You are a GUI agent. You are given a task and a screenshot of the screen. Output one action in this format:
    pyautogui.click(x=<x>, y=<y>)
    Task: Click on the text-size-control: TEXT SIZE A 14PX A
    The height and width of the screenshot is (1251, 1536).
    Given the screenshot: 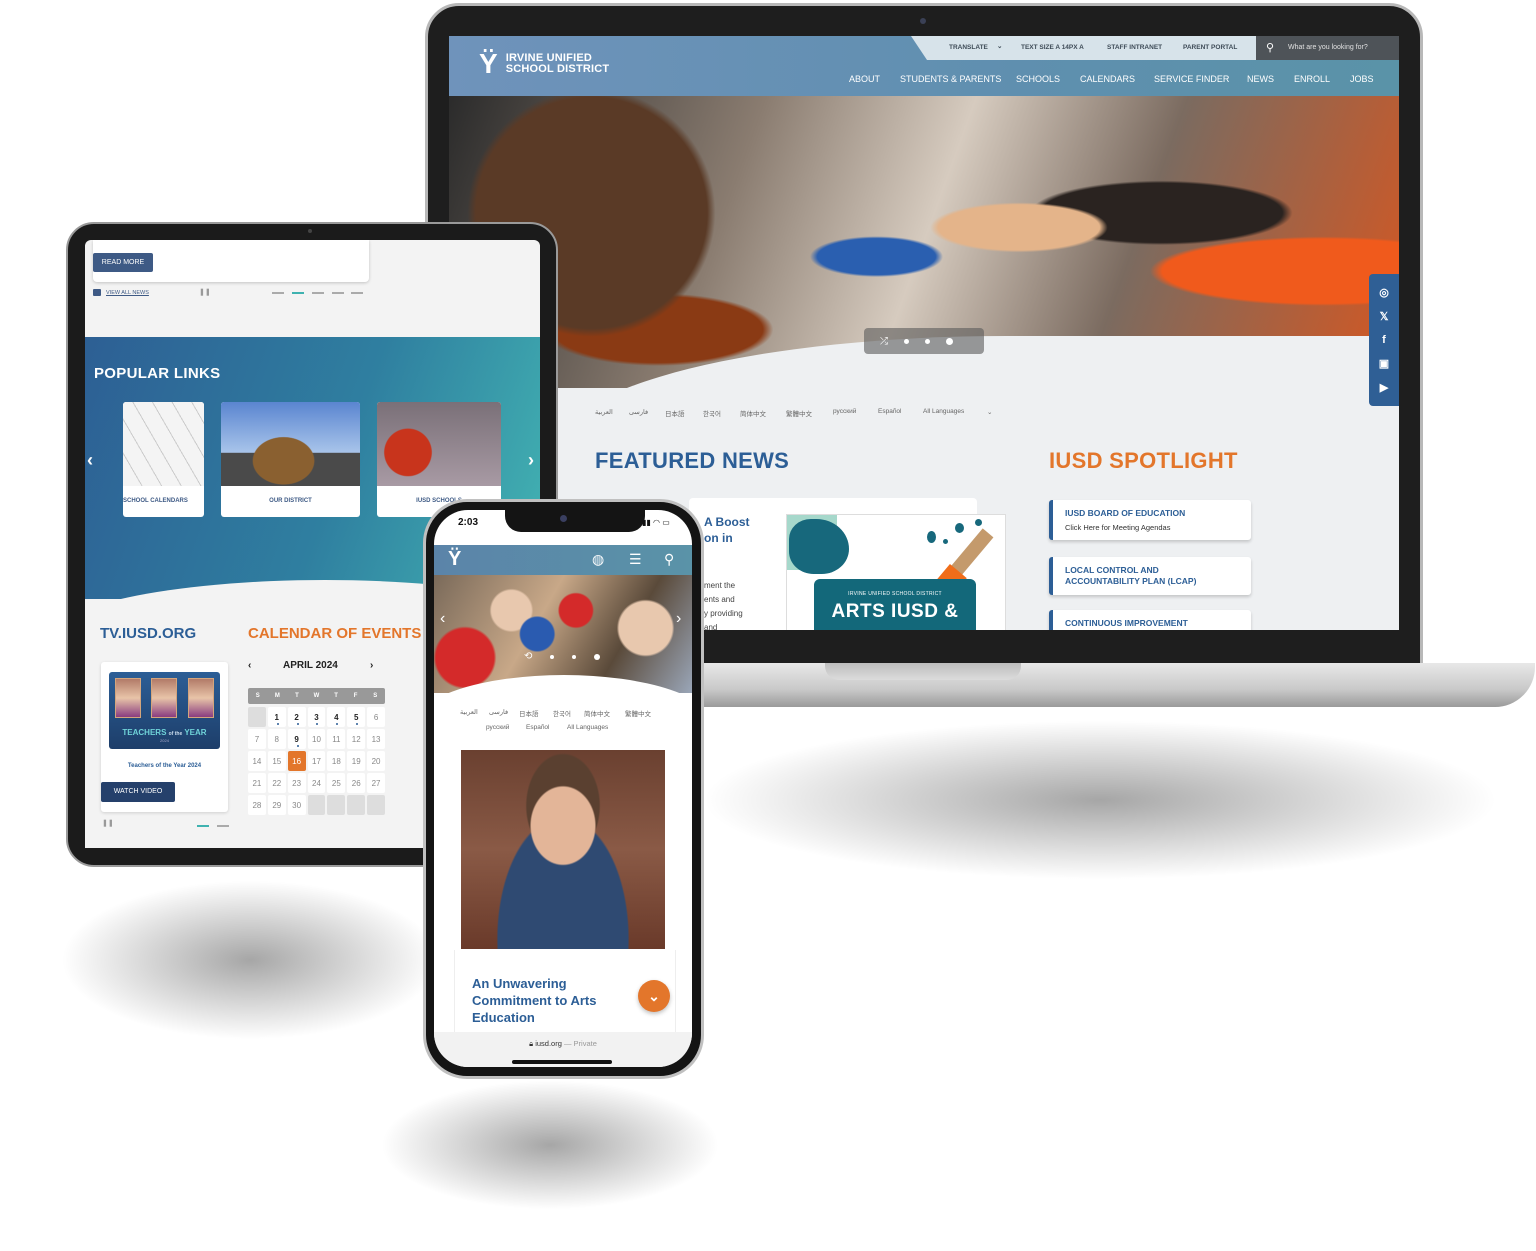 What is the action you would take?
    pyautogui.click(x=1052, y=47)
    